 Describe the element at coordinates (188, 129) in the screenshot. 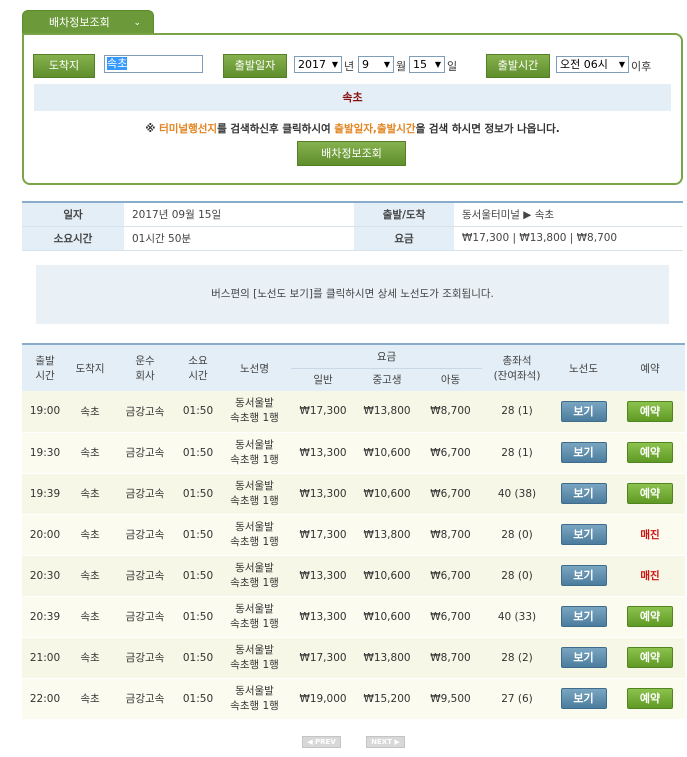

I see `notice-highlight-terminal: 터미널행선지` at that location.